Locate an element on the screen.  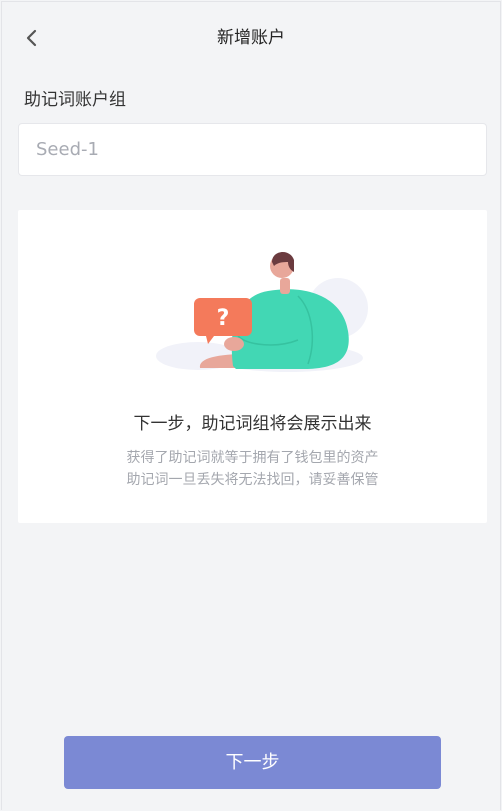
header: 新增账户 is located at coordinates (251, 38).